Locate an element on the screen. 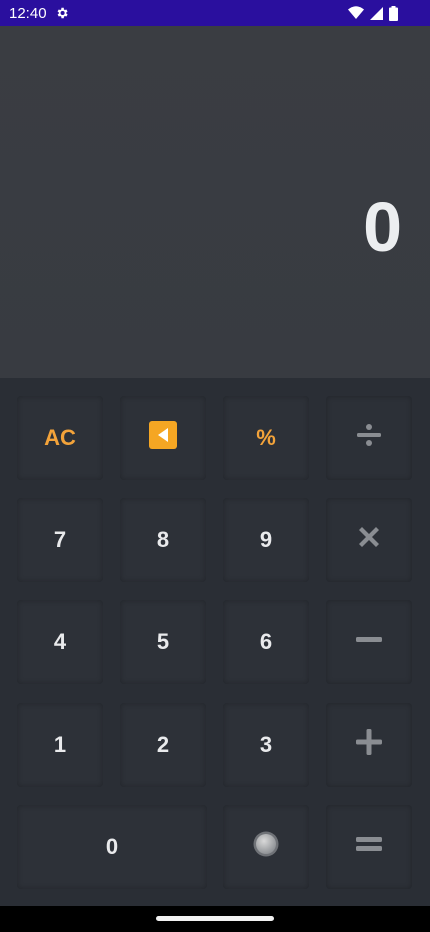 This screenshot has width=430, height=932. plus-icon is located at coordinates (369, 745).